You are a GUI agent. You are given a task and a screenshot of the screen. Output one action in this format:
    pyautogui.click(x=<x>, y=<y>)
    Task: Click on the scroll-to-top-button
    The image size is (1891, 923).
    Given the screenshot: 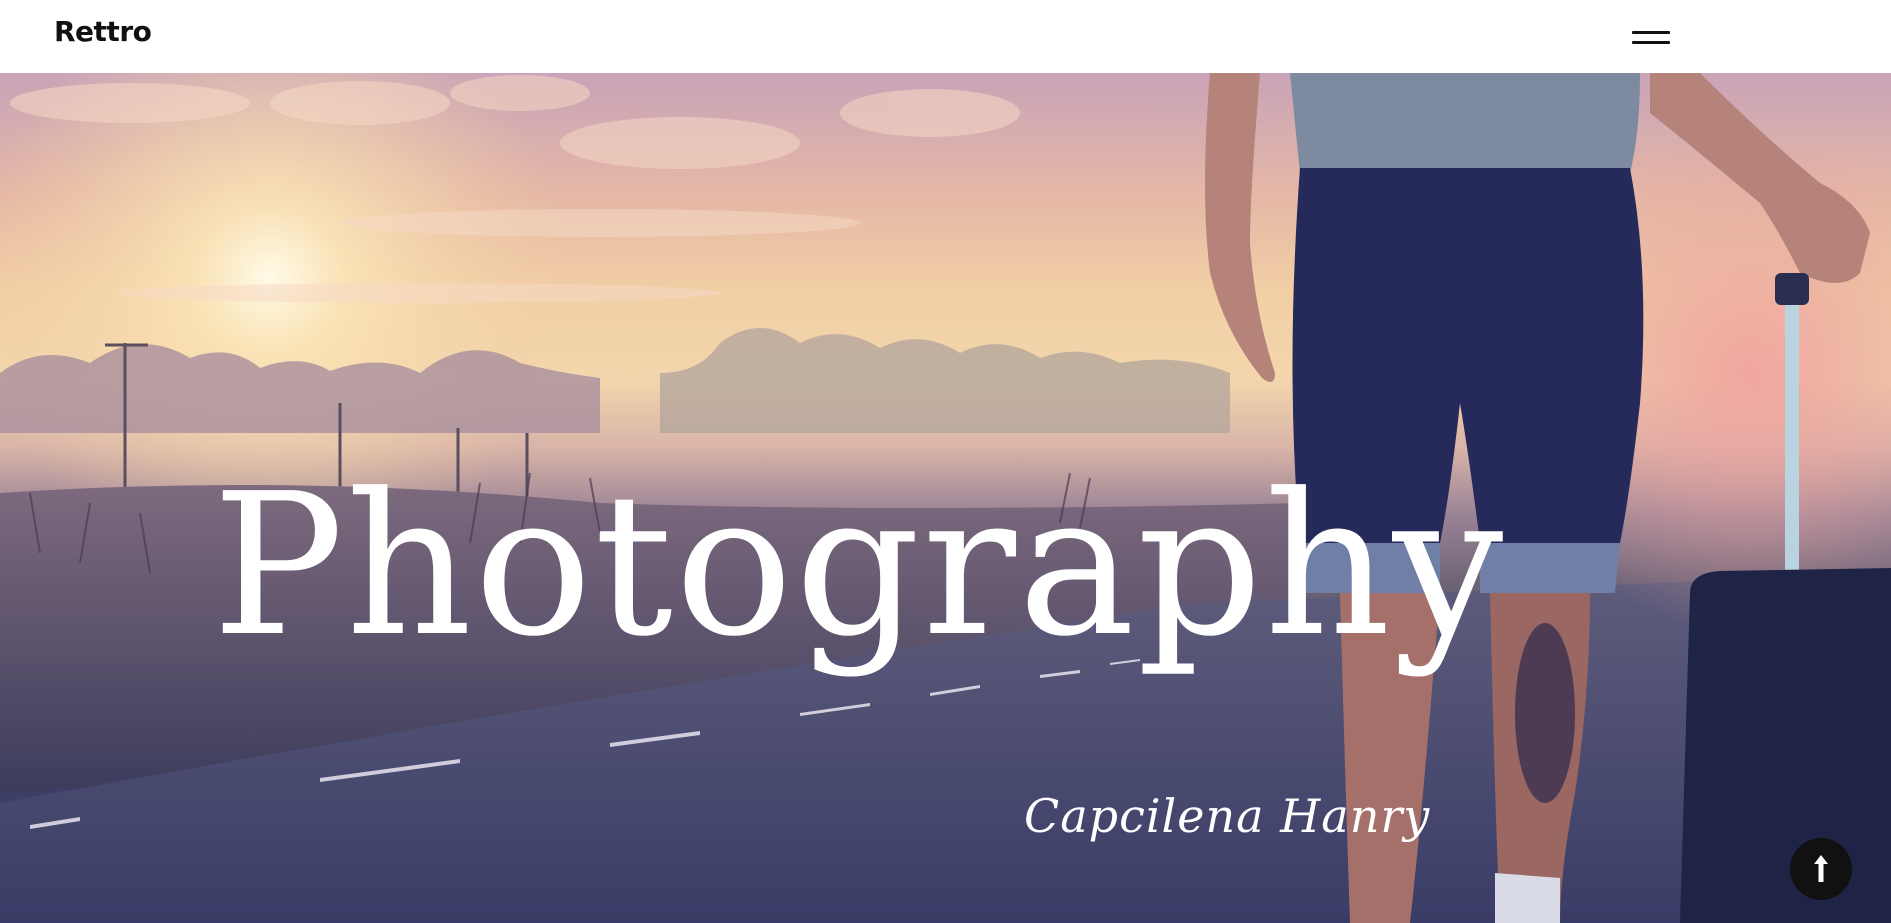 What is the action you would take?
    pyautogui.click(x=1821, y=869)
    